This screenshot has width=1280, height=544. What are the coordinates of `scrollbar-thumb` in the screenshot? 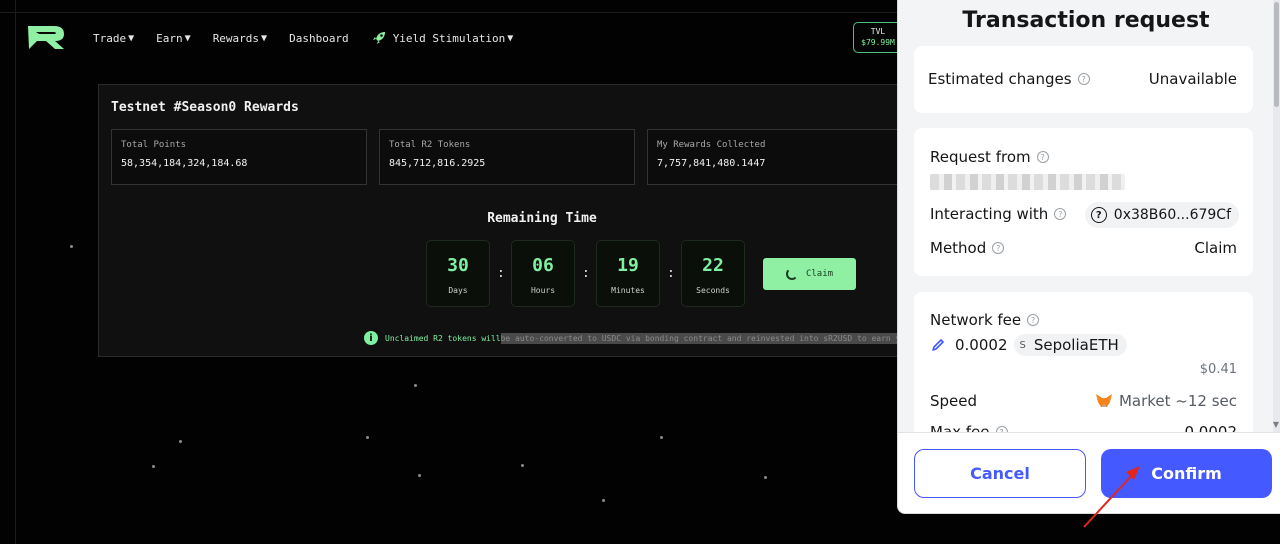 It's located at (1276, 54).